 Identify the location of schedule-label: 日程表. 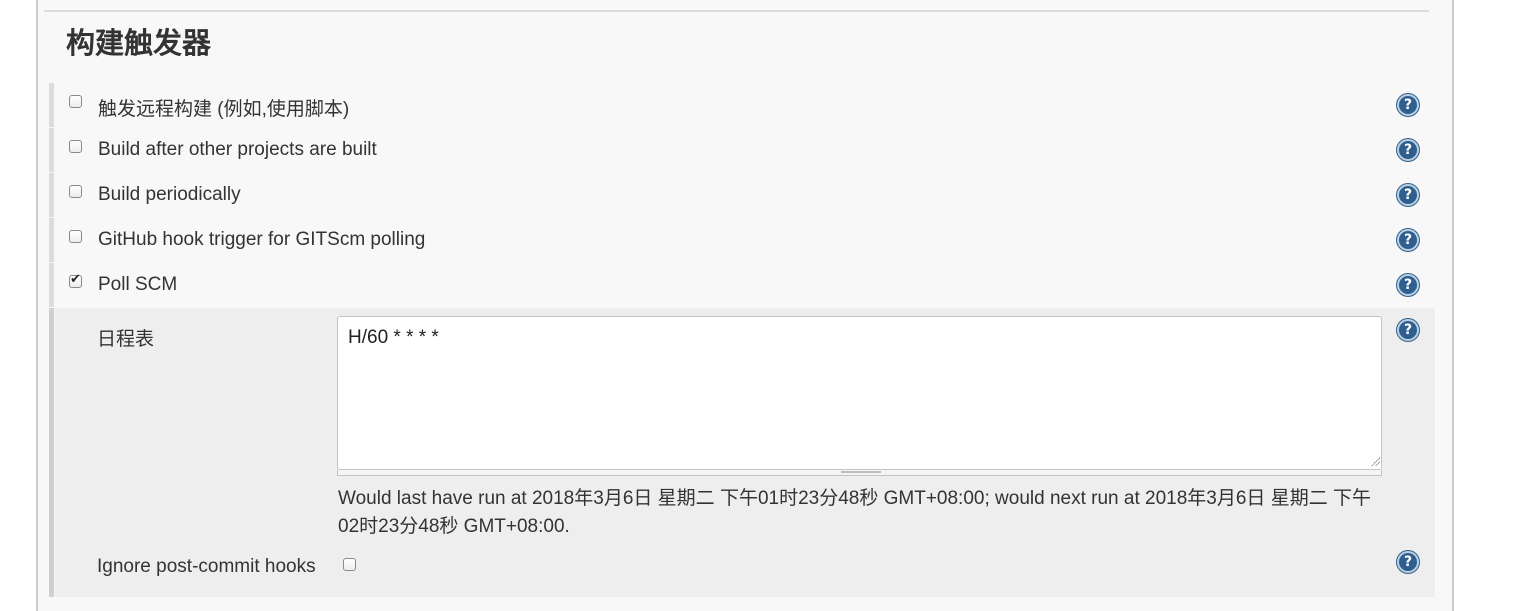
(126, 339).